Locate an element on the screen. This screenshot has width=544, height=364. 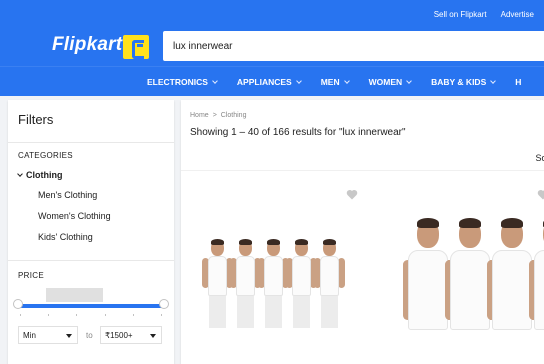
price-slider-ticks is located at coordinates (91, 315).